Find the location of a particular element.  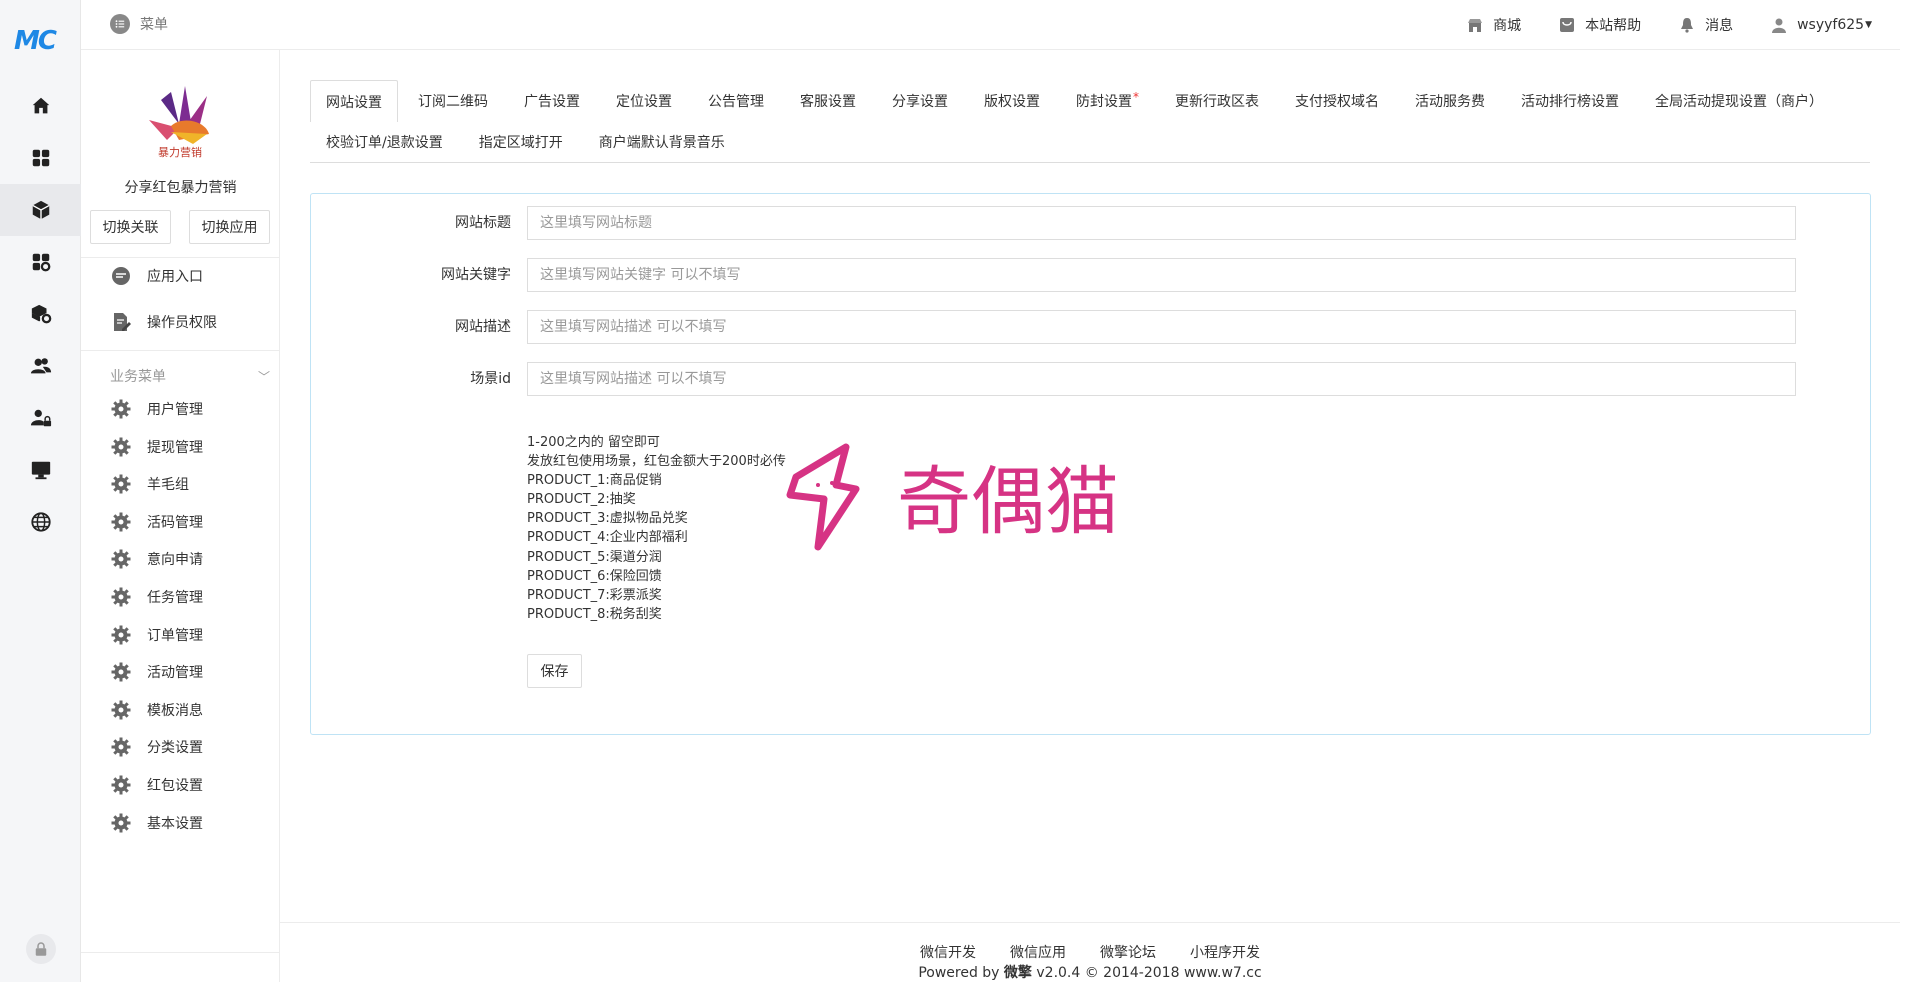

site-title-input is located at coordinates (1161, 223).